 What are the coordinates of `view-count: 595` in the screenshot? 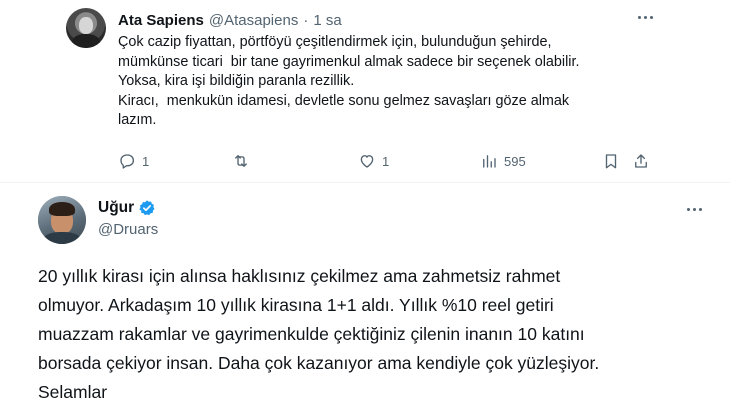 It's located at (515, 161).